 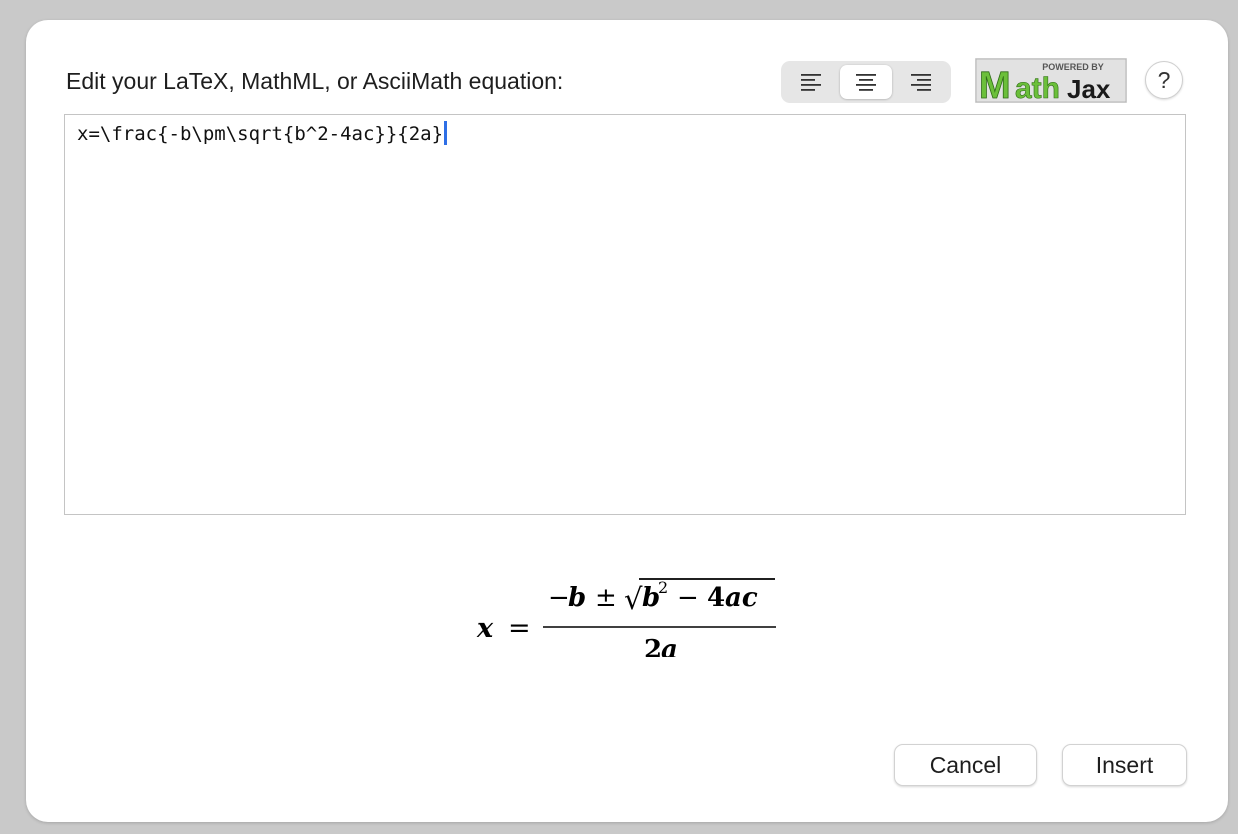 What do you see at coordinates (606, 598) in the screenshot?
I see `preview-pm-sign: ±` at bounding box center [606, 598].